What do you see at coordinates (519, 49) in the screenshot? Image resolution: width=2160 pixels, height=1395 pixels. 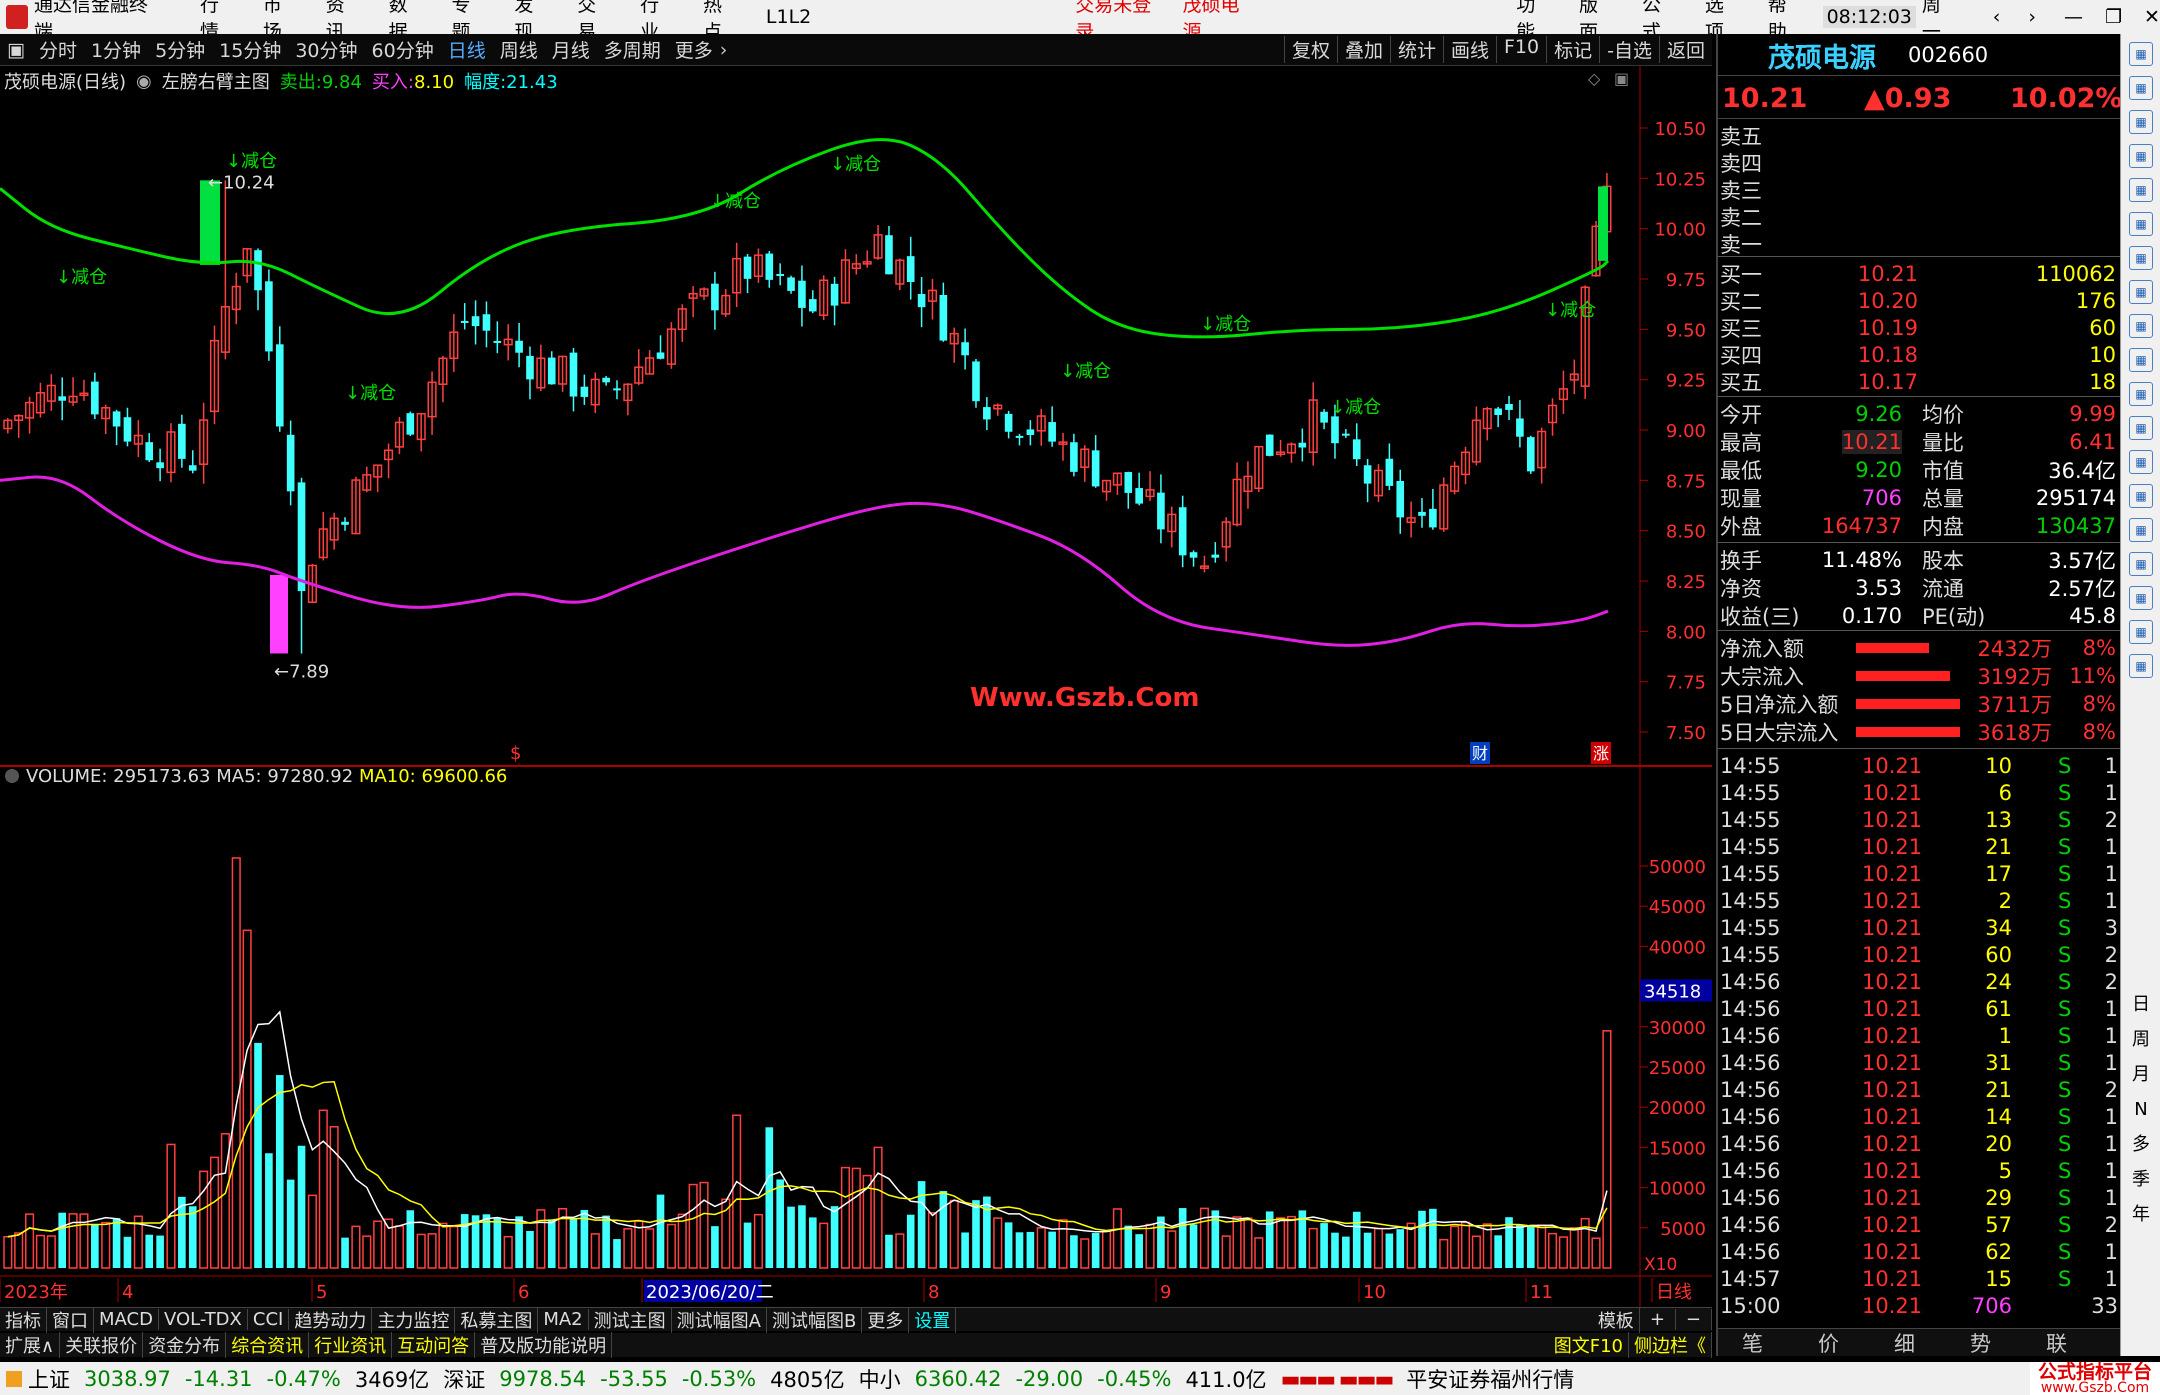 I see `period-week: 周线` at bounding box center [519, 49].